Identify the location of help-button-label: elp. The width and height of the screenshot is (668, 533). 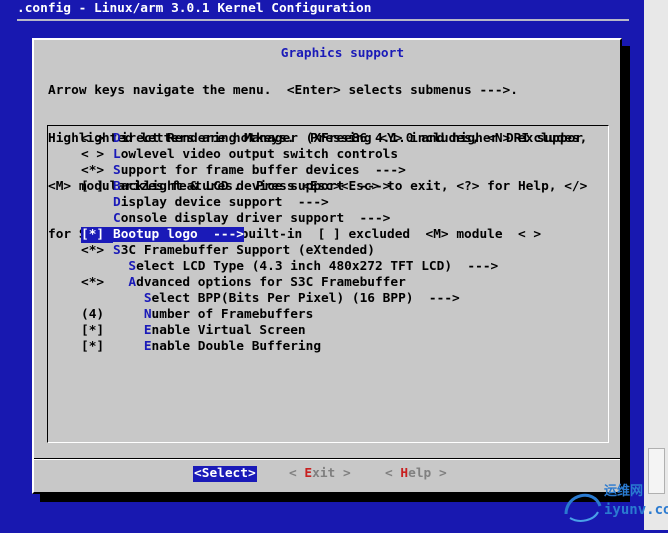
(420, 473).